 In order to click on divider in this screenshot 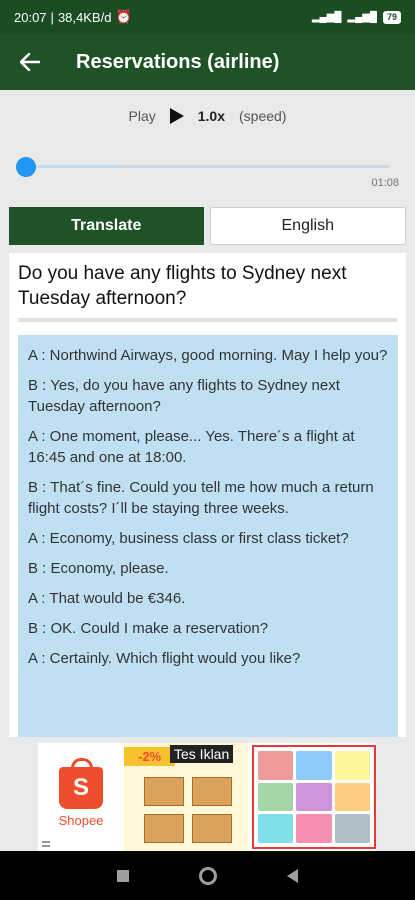, I will do `click(207, 320)`.